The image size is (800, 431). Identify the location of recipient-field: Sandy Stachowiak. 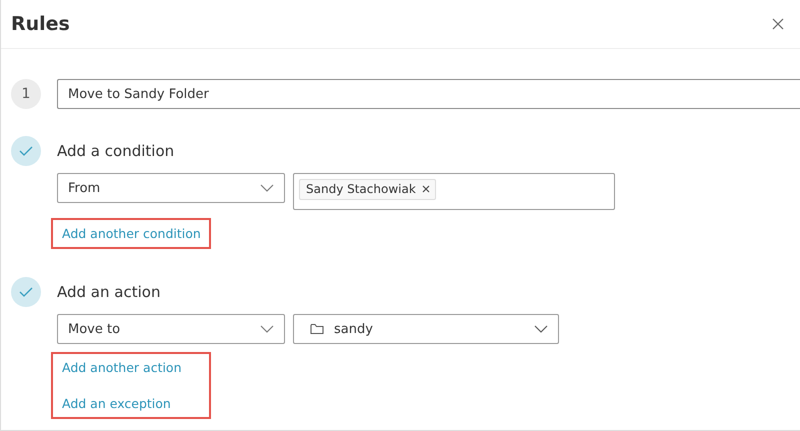
(454, 191).